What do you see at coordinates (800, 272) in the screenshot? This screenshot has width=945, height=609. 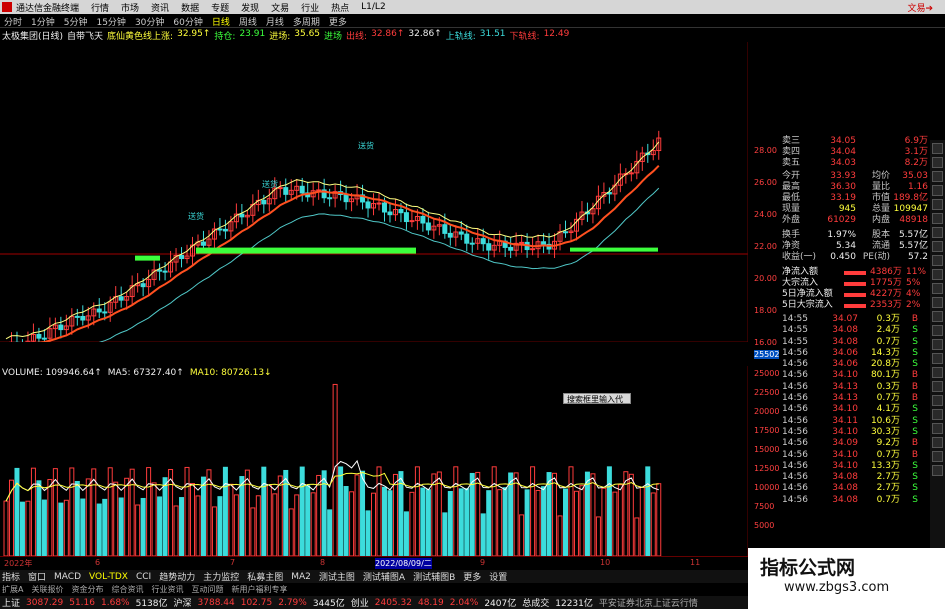 I see `flow-label: 净流入额` at bounding box center [800, 272].